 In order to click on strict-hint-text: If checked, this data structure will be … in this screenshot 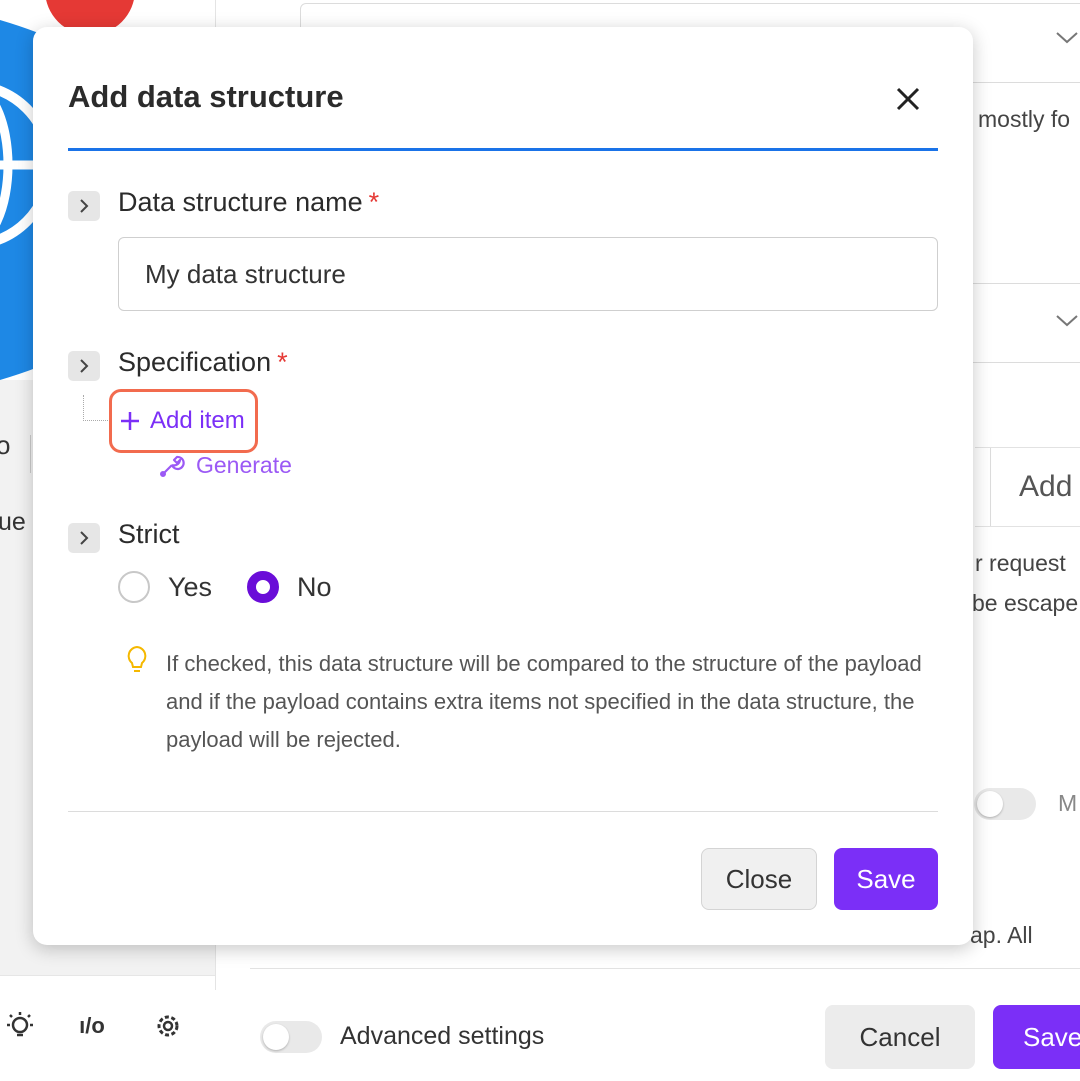, I will do `click(544, 701)`.